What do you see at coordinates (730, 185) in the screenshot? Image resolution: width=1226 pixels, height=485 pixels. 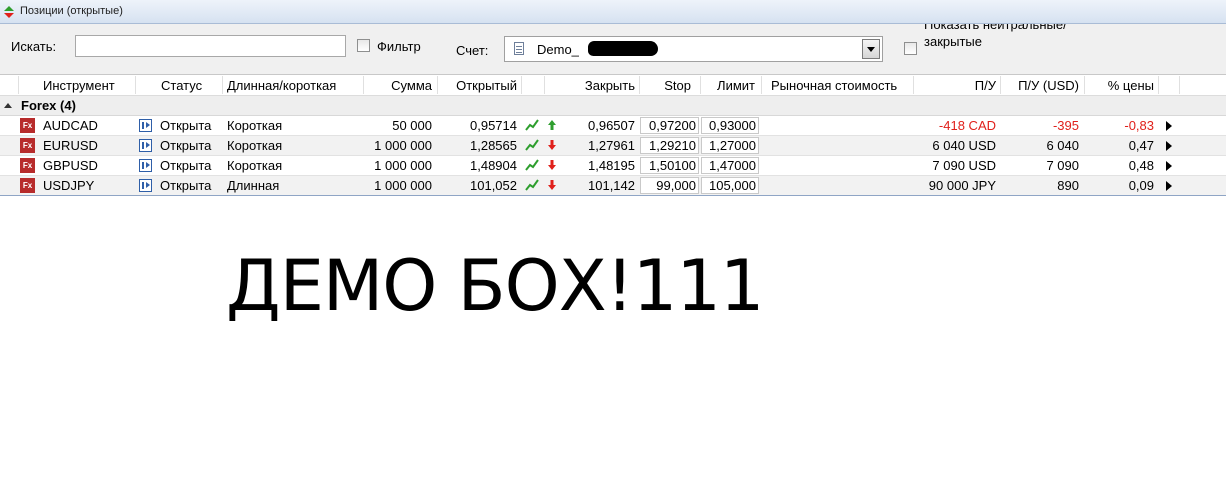 I see `limit-cell: 105,000` at bounding box center [730, 185].